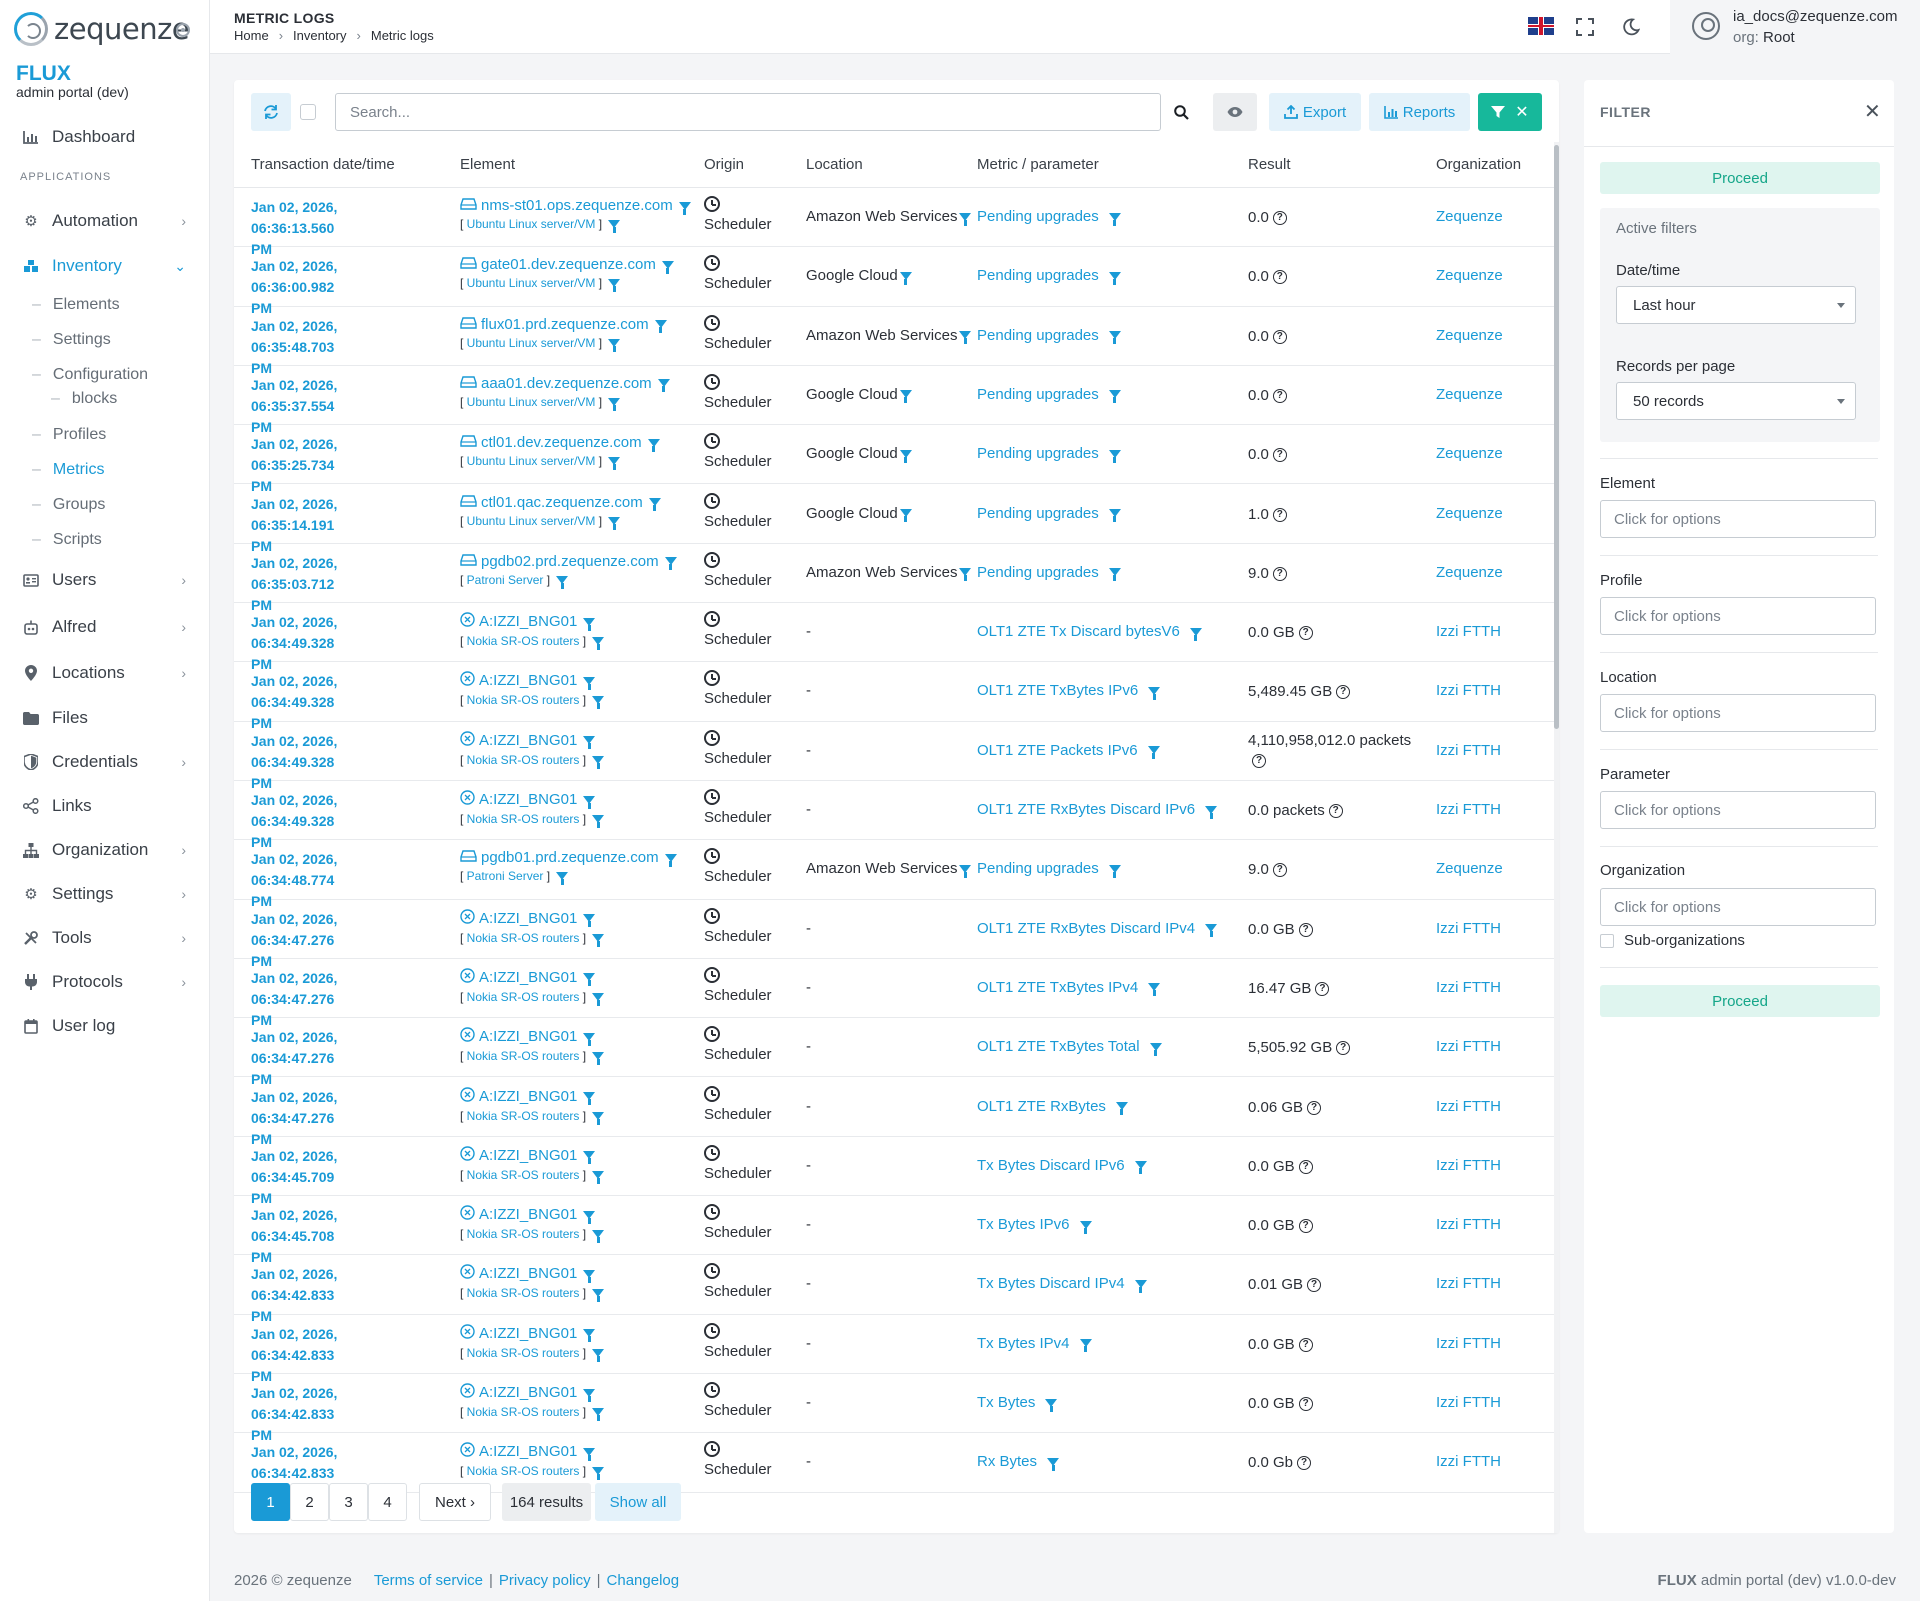 The image size is (1920, 1601). Describe the element at coordinates (724, 164) in the screenshot. I see `col-origin: Origin` at that location.